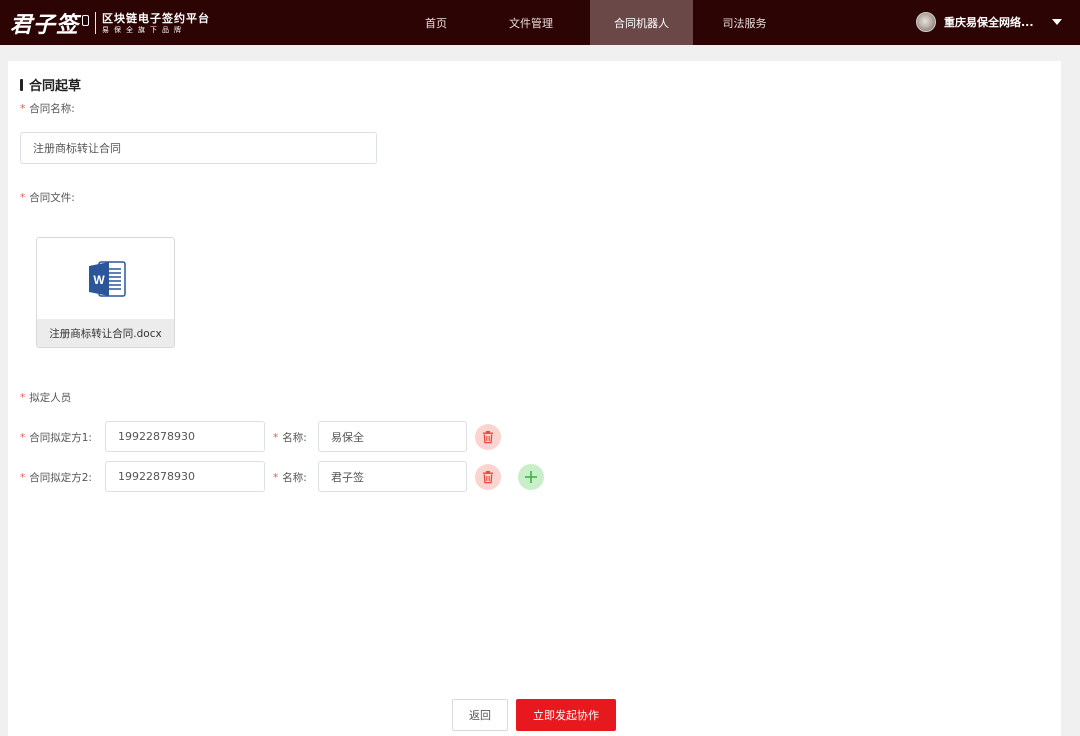 The image size is (1080, 736). Describe the element at coordinates (531, 22) in the screenshot. I see `nav-item-file-management: 文件管理` at that location.